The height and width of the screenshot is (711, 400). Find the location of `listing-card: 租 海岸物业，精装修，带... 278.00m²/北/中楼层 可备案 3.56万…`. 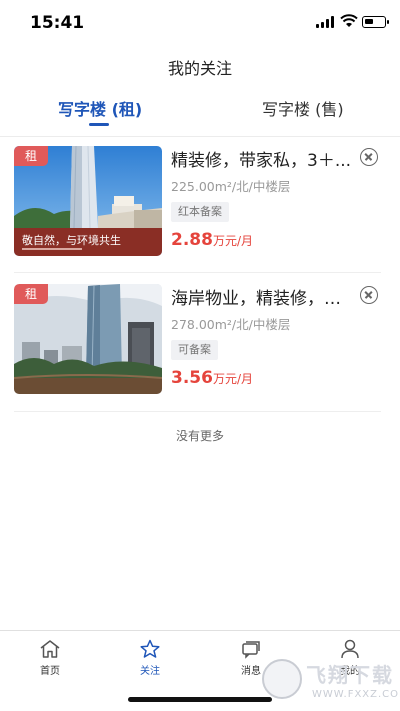

listing-card: 租 海岸物业，精装修，带... 278.00m²/北/中楼层 可备案 3.56万… is located at coordinates (197, 340).